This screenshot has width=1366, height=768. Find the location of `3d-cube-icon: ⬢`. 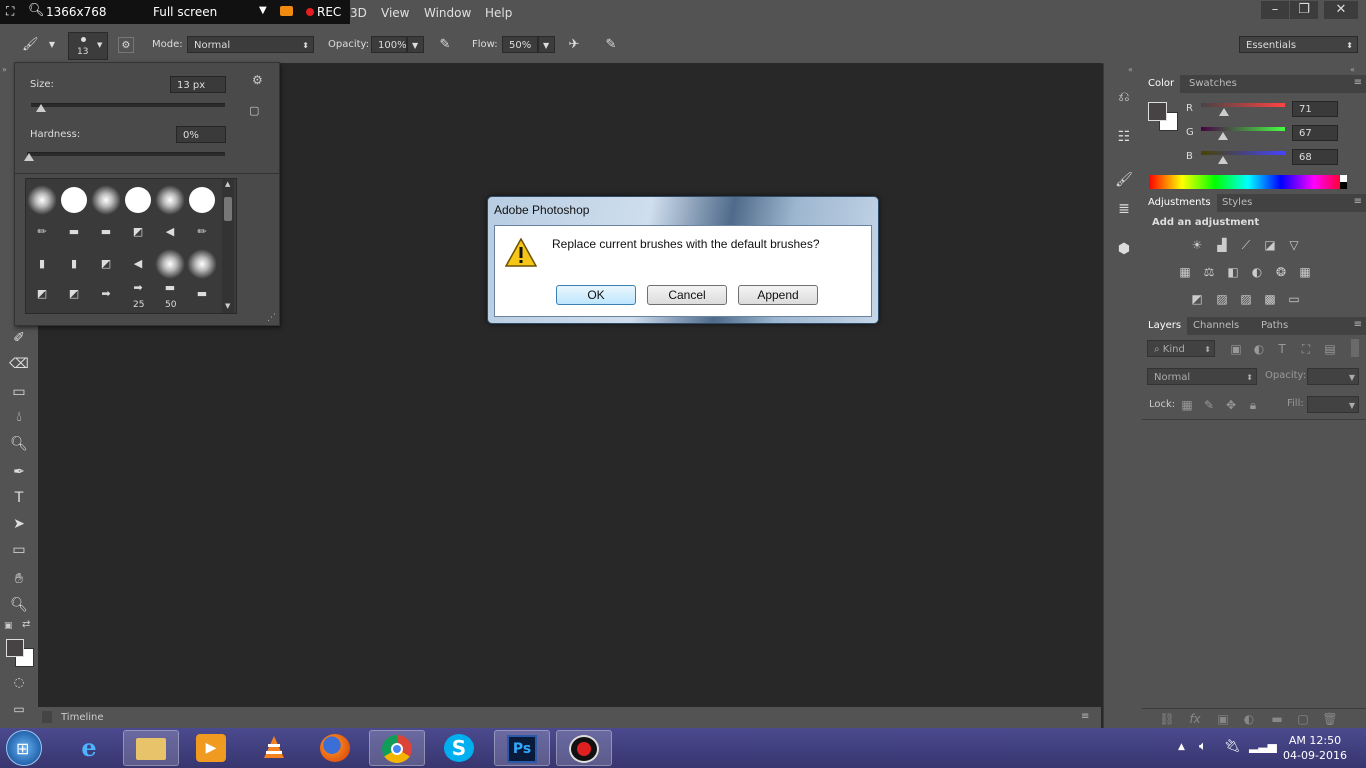

3d-cube-icon: ⬢ is located at coordinates (1124, 249).